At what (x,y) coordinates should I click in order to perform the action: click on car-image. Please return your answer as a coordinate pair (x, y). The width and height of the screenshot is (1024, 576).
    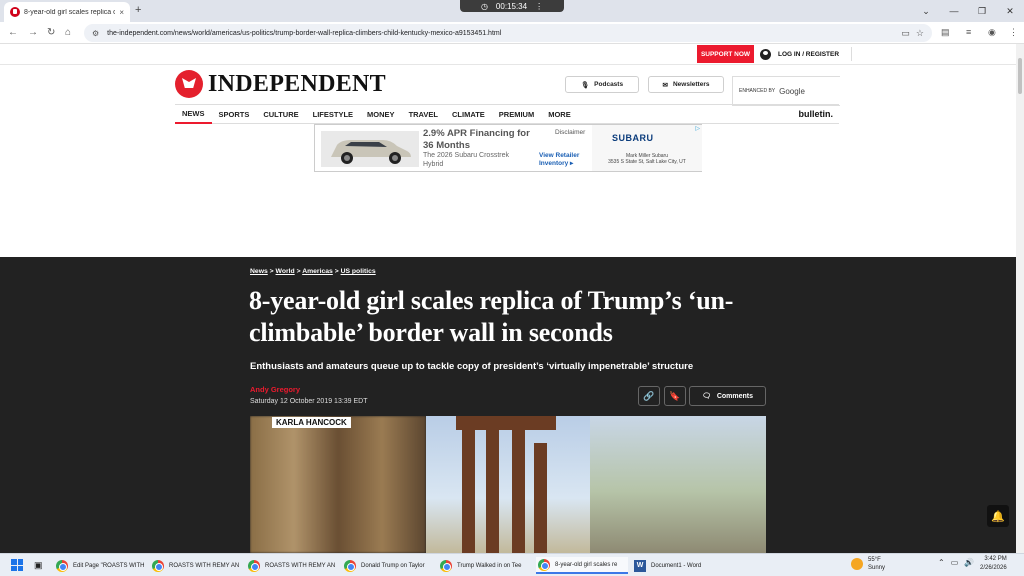
    Looking at the image, I should click on (370, 149).